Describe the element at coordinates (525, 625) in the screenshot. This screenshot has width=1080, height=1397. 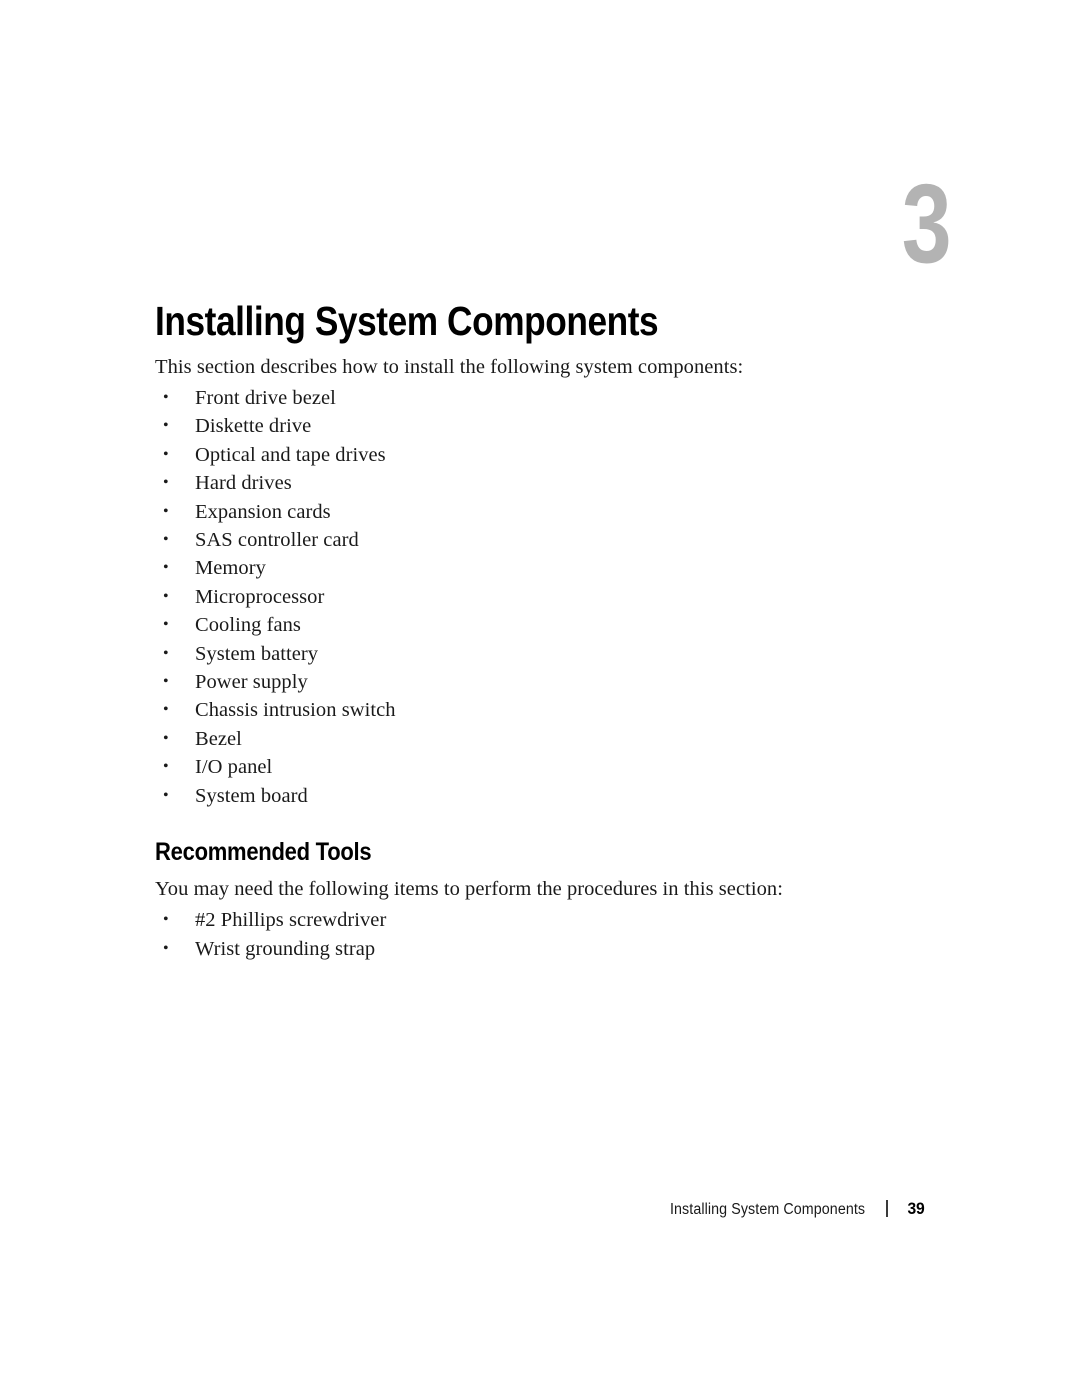
I see `list-item: • Cooling fans` at that location.